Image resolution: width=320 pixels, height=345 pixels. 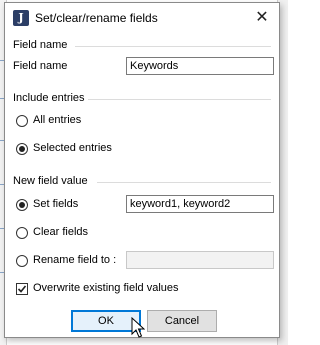 What do you see at coordinates (40, 45) in the screenshot?
I see `field-name-group-title: Field name` at bounding box center [40, 45].